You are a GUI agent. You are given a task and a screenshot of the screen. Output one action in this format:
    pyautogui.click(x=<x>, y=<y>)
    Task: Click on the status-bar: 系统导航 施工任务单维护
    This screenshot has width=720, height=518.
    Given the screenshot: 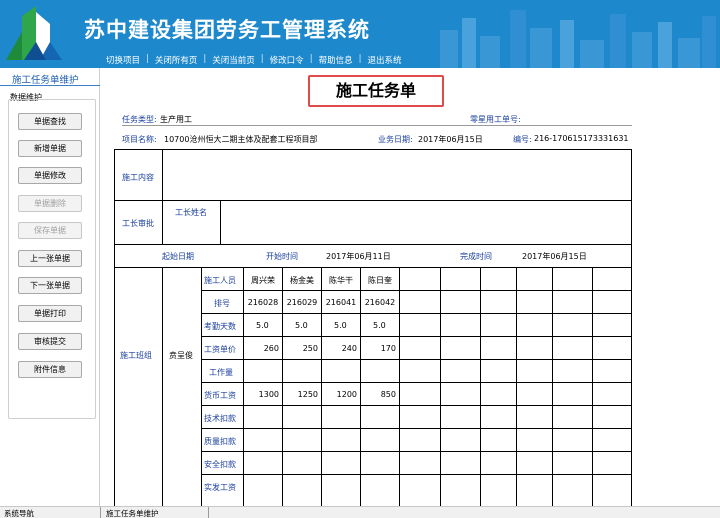 What is the action you would take?
    pyautogui.click(x=360, y=512)
    